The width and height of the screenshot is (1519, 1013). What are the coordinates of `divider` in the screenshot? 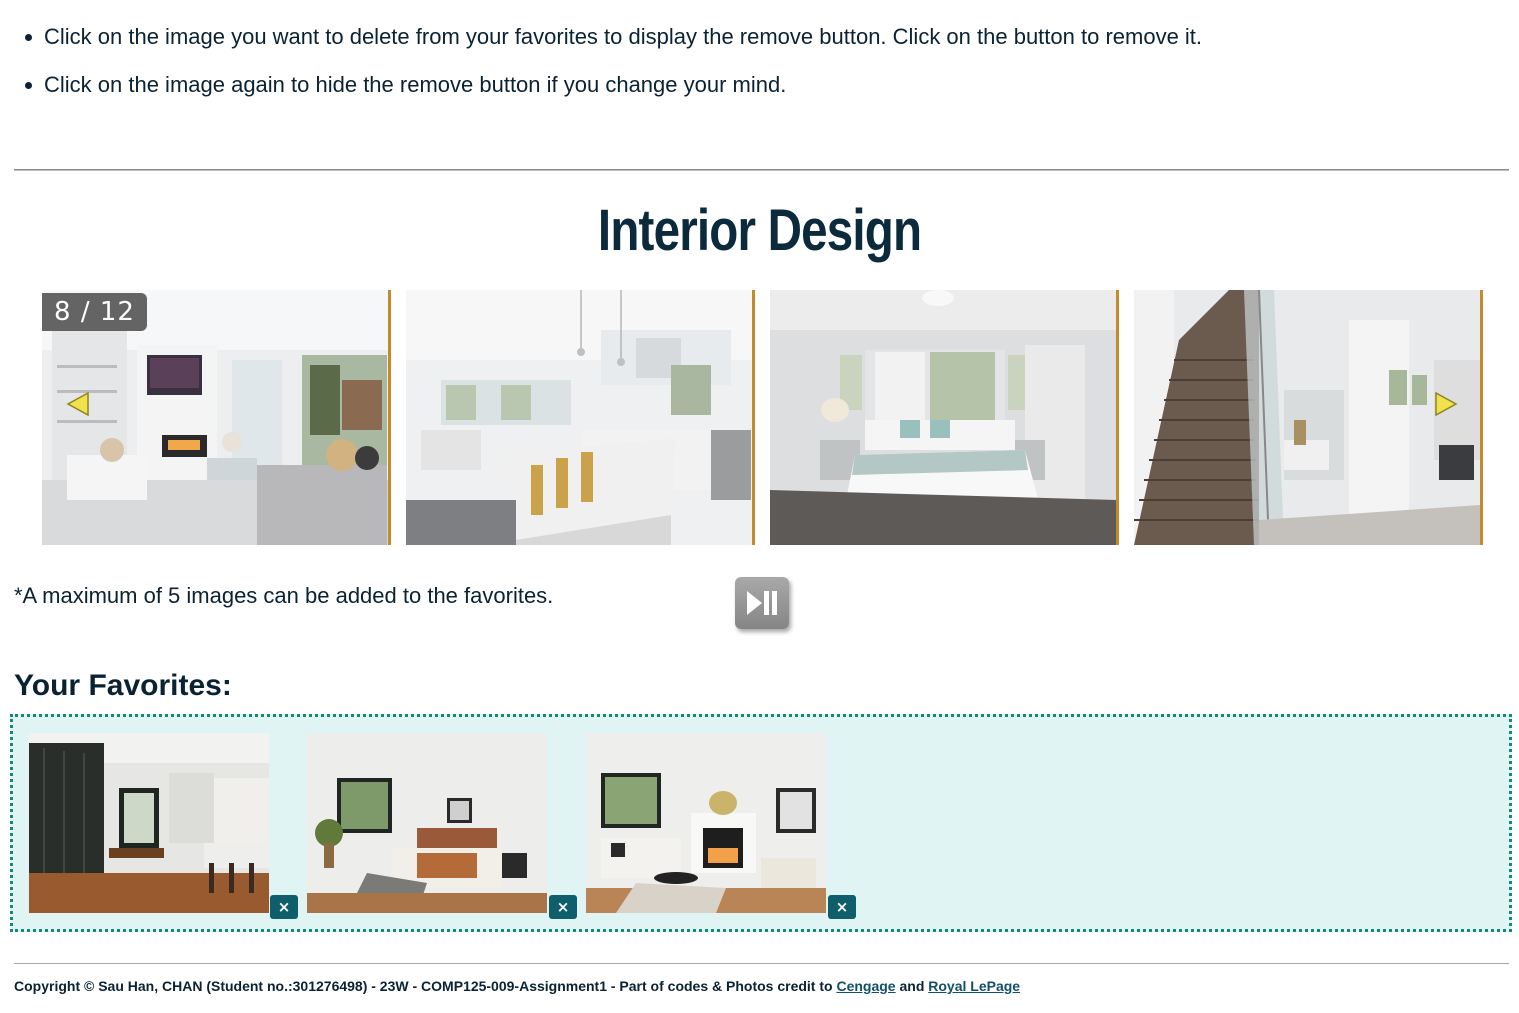 It's located at (761, 170).